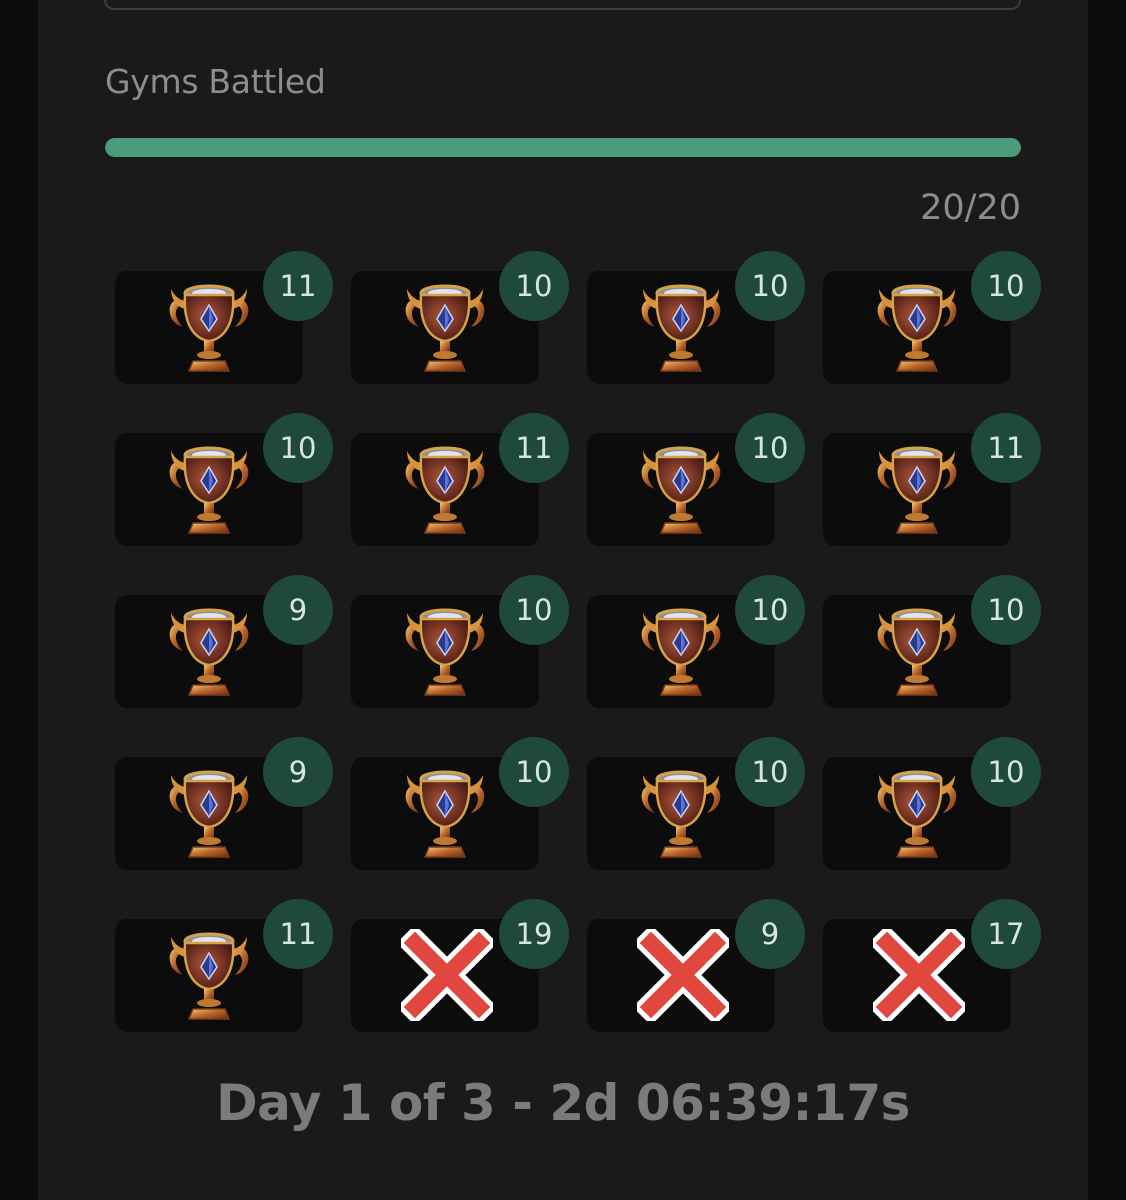 The width and height of the screenshot is (1126, 1200). Describe the element at coordinates (563, 1103) in the screenshot. I see `event-timer: Day 1 of 3 - 2d 06:39:17s` at that location.